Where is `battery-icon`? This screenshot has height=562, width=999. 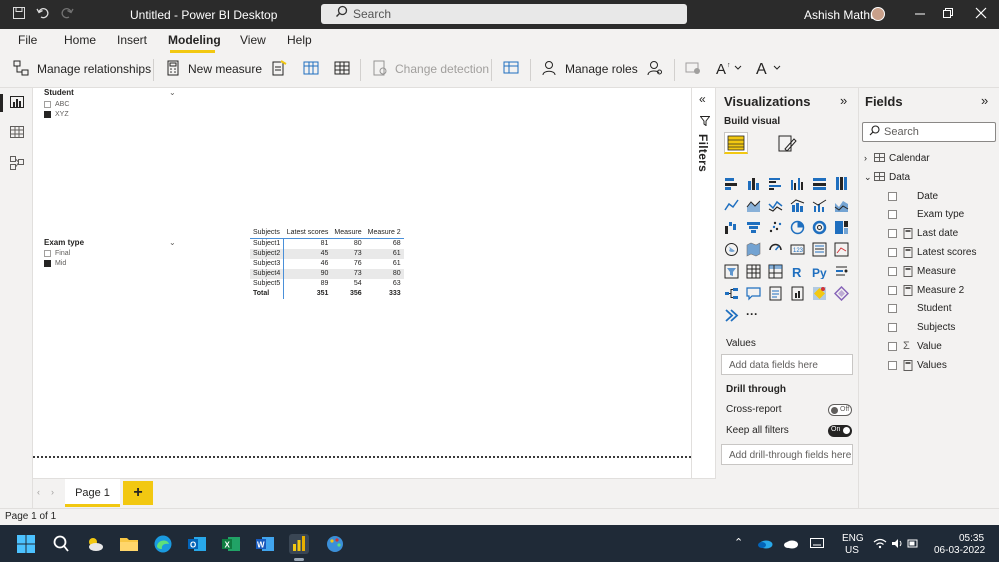
battery-icon is located at coordinates (913, 543).